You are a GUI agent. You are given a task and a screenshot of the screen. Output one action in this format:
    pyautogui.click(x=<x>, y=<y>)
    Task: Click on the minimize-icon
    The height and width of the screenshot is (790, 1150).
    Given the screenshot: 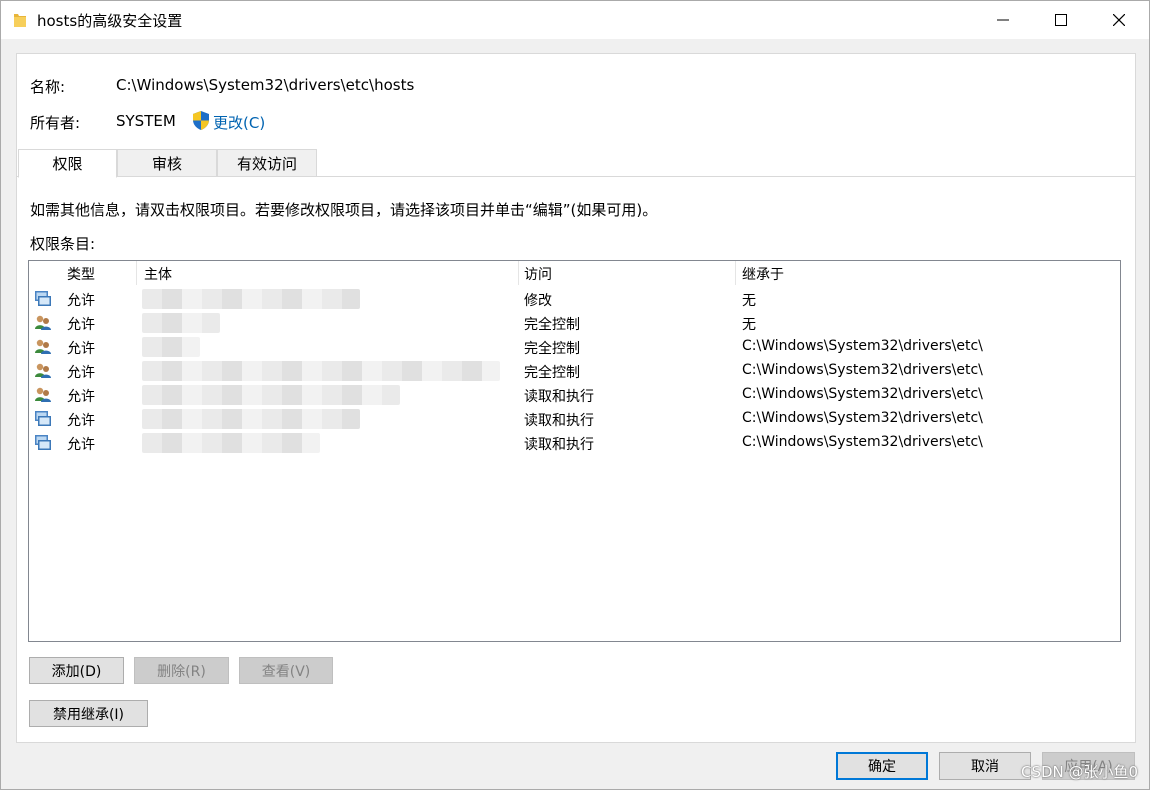 What is the action you would take?
    pyautogui.click(x=1003, y=20)
    